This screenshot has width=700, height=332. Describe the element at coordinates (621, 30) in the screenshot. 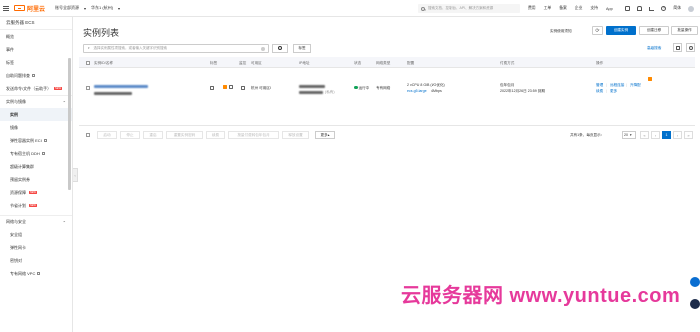

I see `create-instance-button: 创建实例` at that location.